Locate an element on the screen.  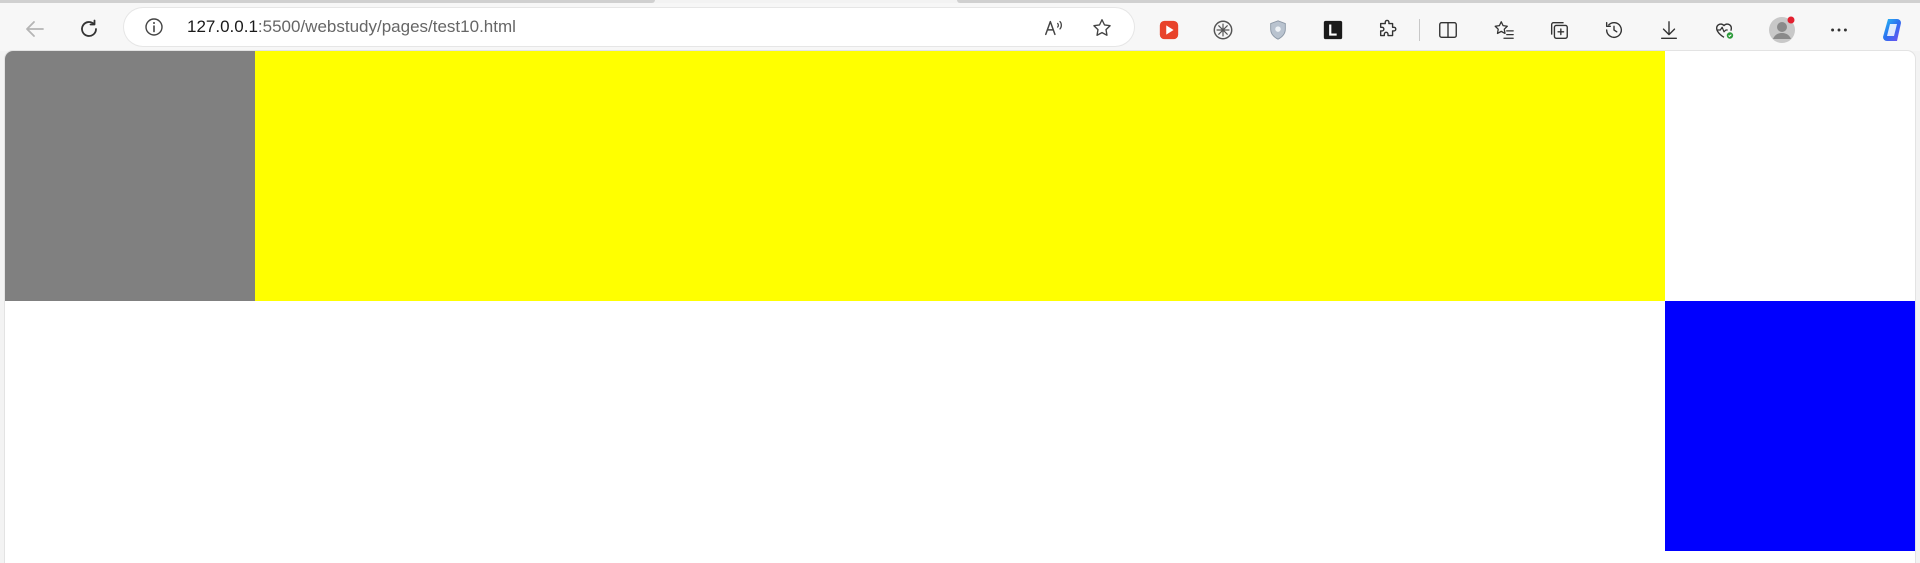
browser-essentials-button is located at coordinates (1724, 30).